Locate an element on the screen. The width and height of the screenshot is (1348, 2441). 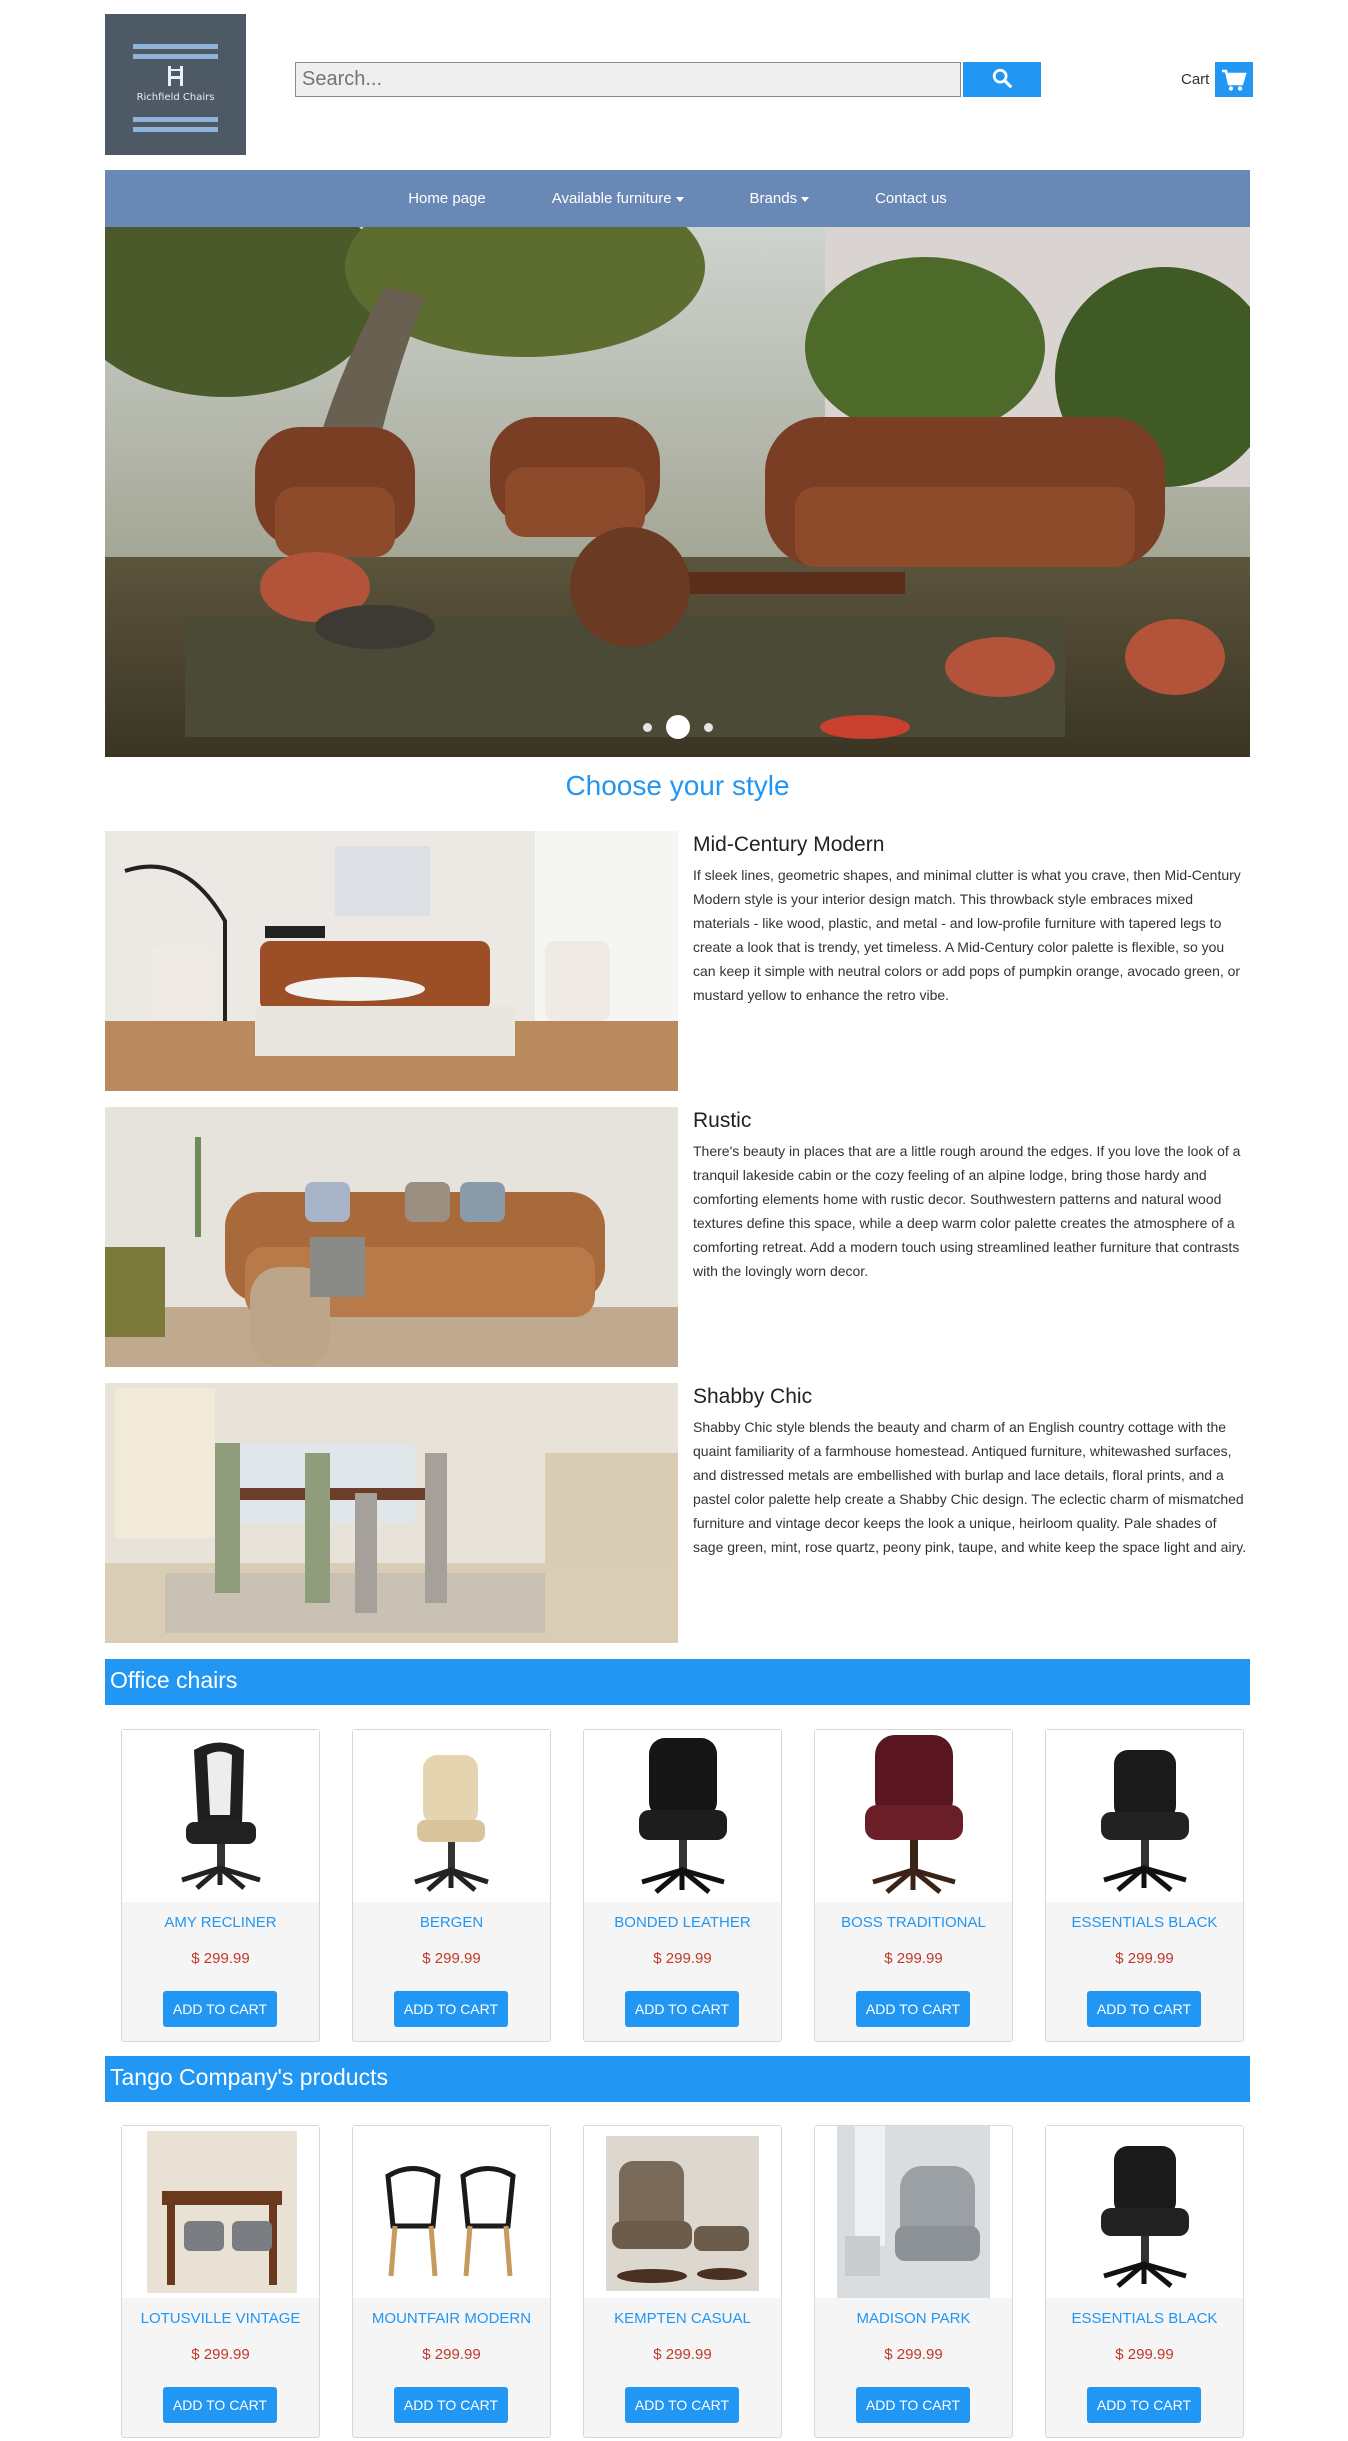
nav-label: Home page is located at coordinates (447, 198).